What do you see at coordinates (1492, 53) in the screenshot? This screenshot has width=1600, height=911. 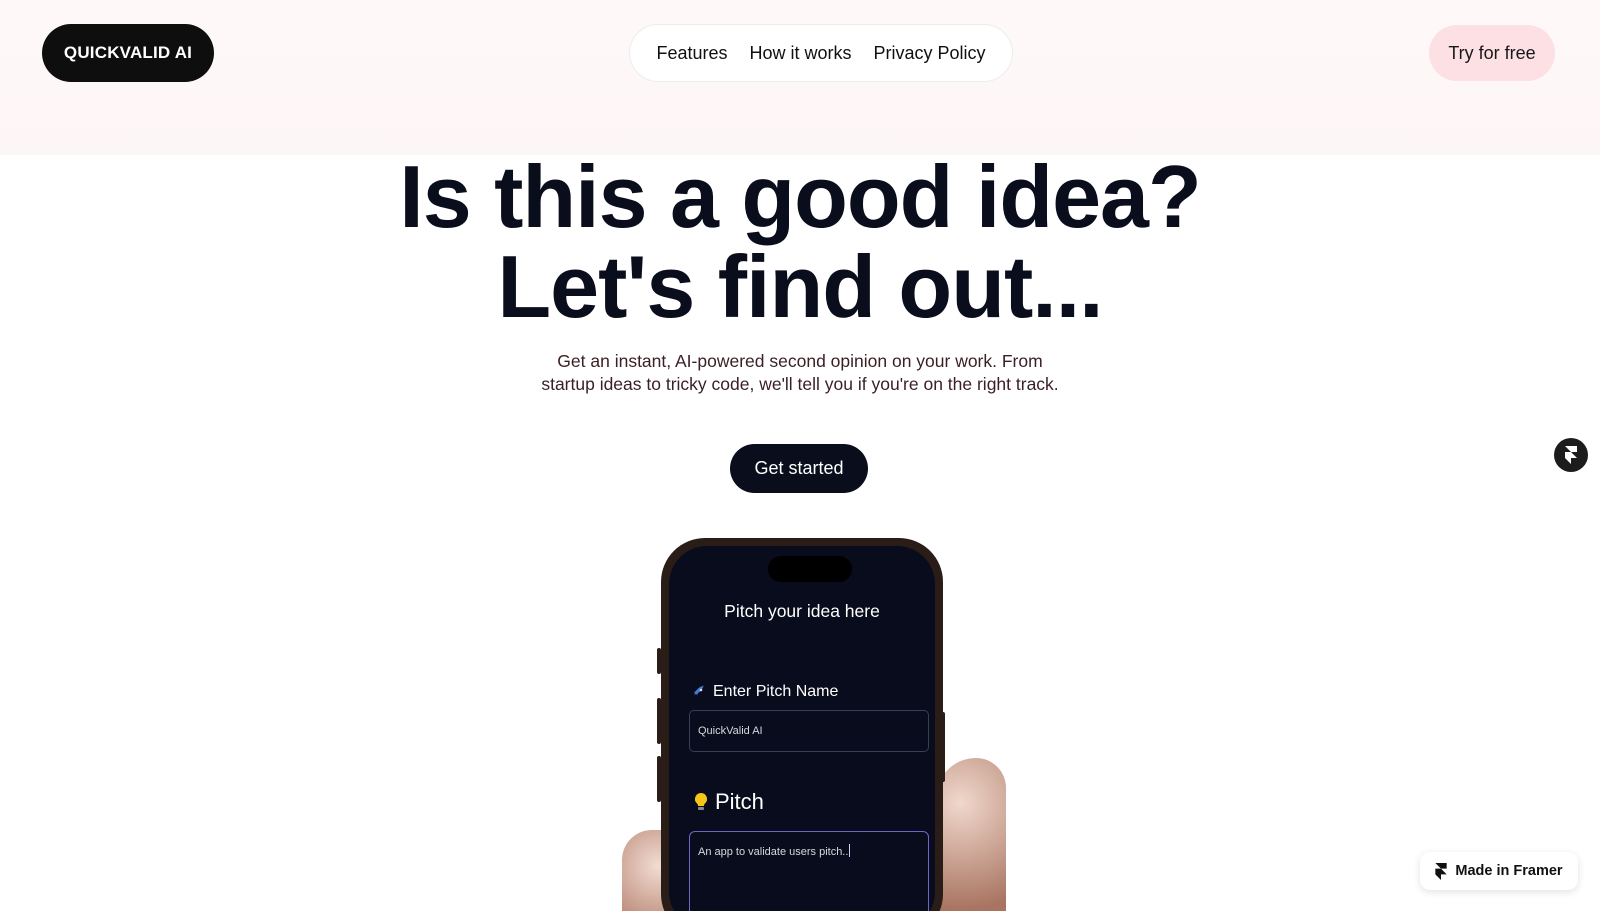 I see `try-for-free-button: Try for free` at bounding box center [1492, 53].